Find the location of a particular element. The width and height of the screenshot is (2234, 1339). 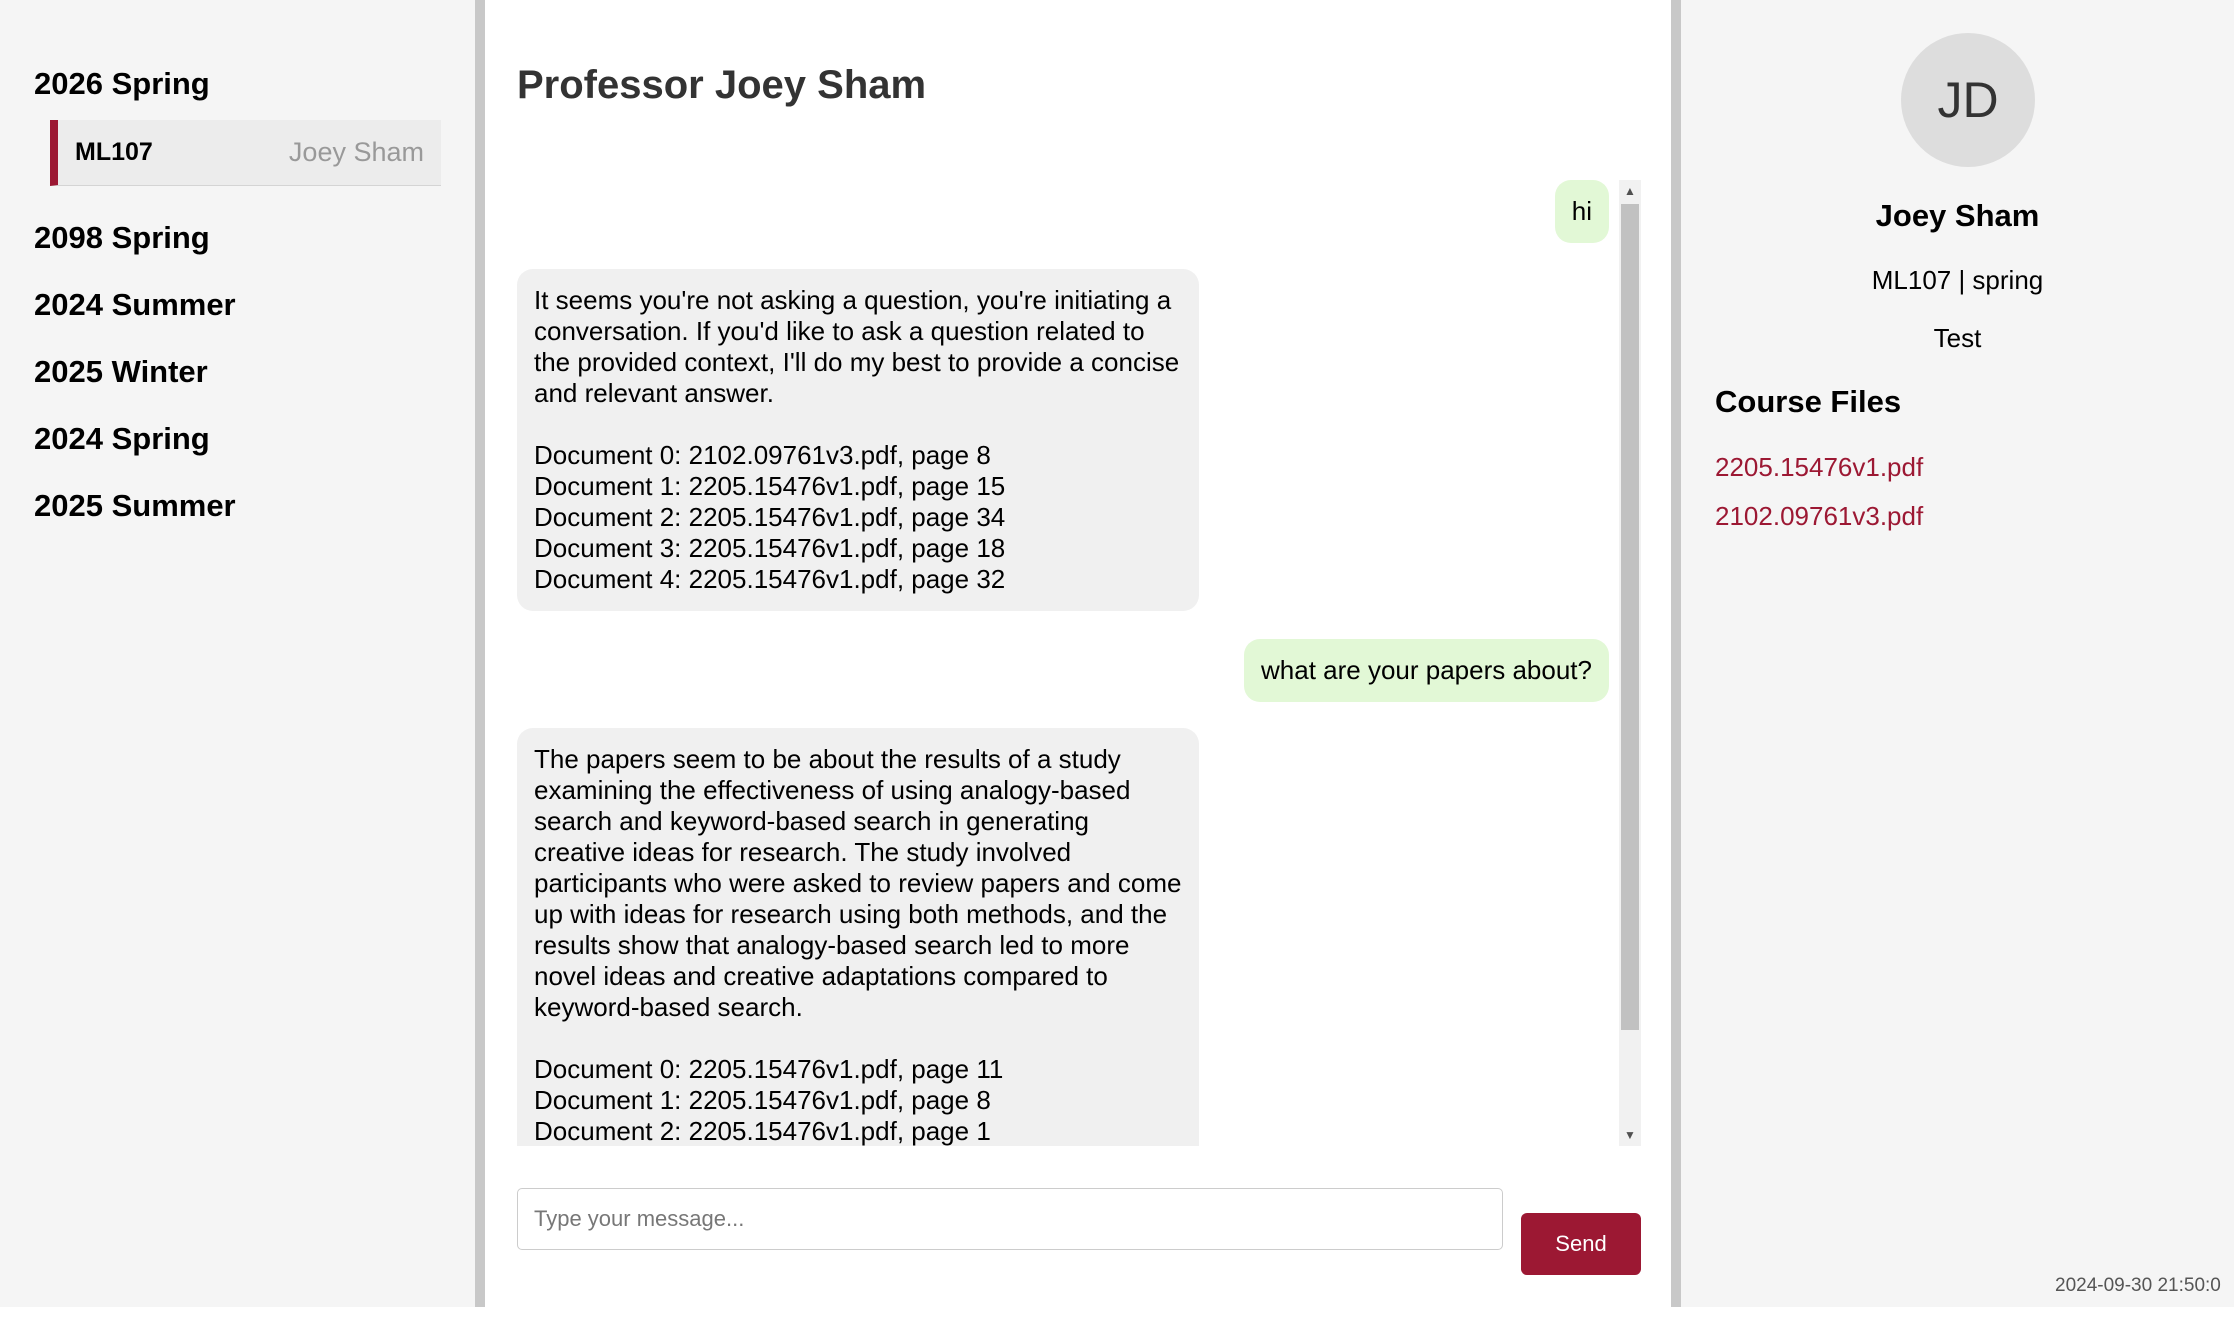

course-code: ML107 is located at coordinates (114, 152).